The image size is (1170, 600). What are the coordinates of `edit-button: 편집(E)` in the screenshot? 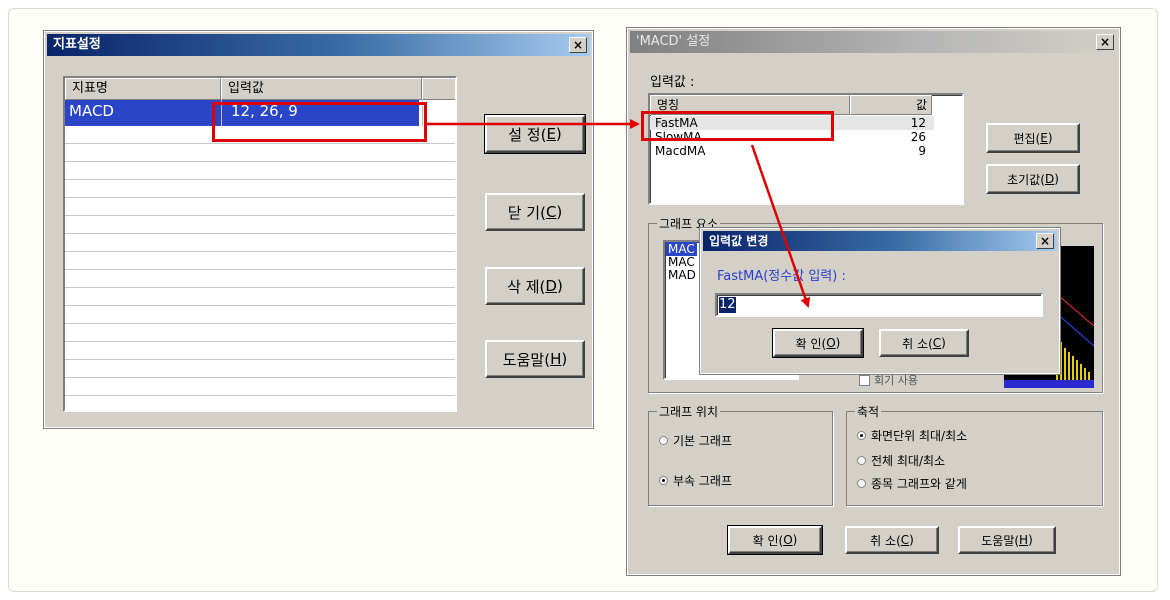 It's located at (1033, 138).